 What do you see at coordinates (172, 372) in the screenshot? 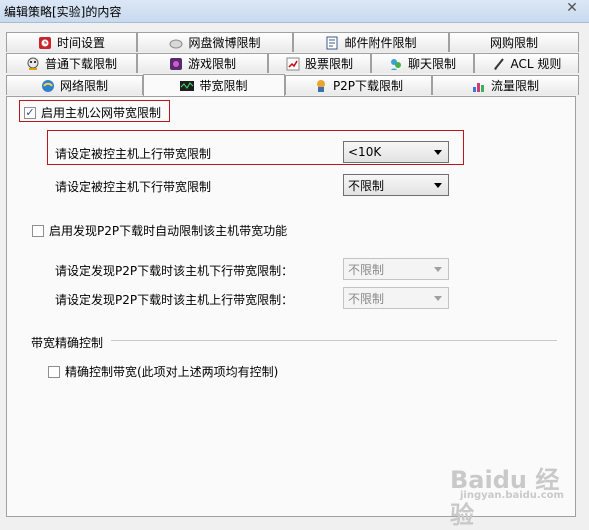
I see `precise-control-label: 精确控制带宽(此项对上述两项均有控制)` at bounding box center [172, 372].